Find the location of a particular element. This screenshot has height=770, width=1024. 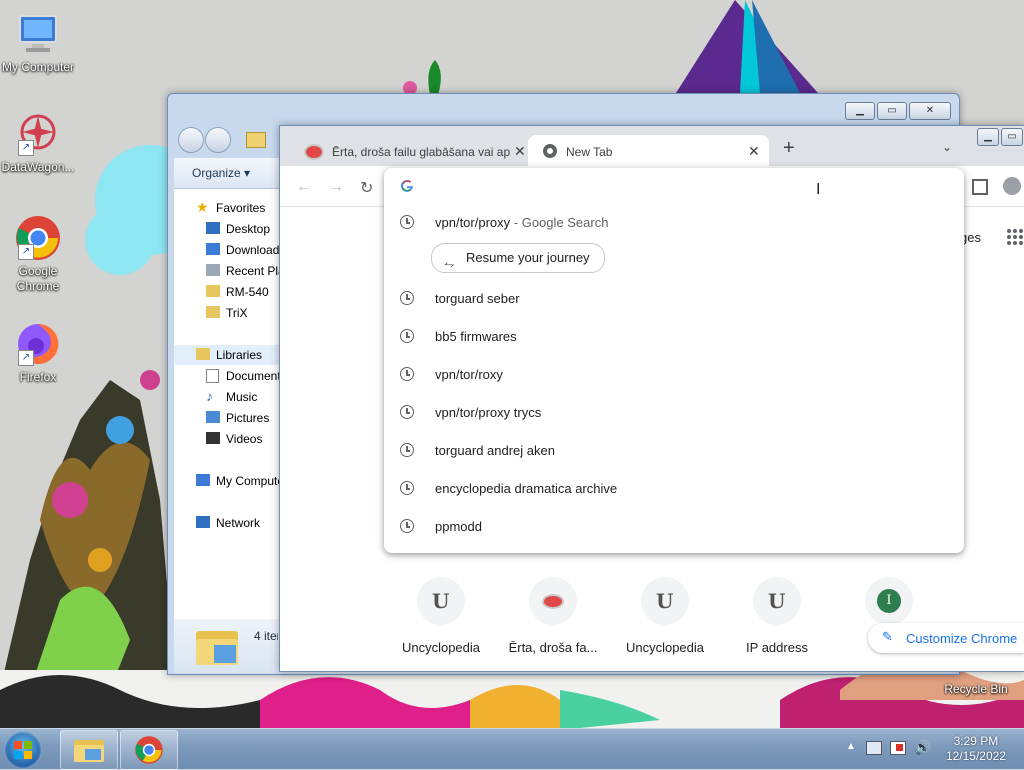

desktop-icon-google-chrome: ↗ Google Chrome is located at coordinates (38, 254).